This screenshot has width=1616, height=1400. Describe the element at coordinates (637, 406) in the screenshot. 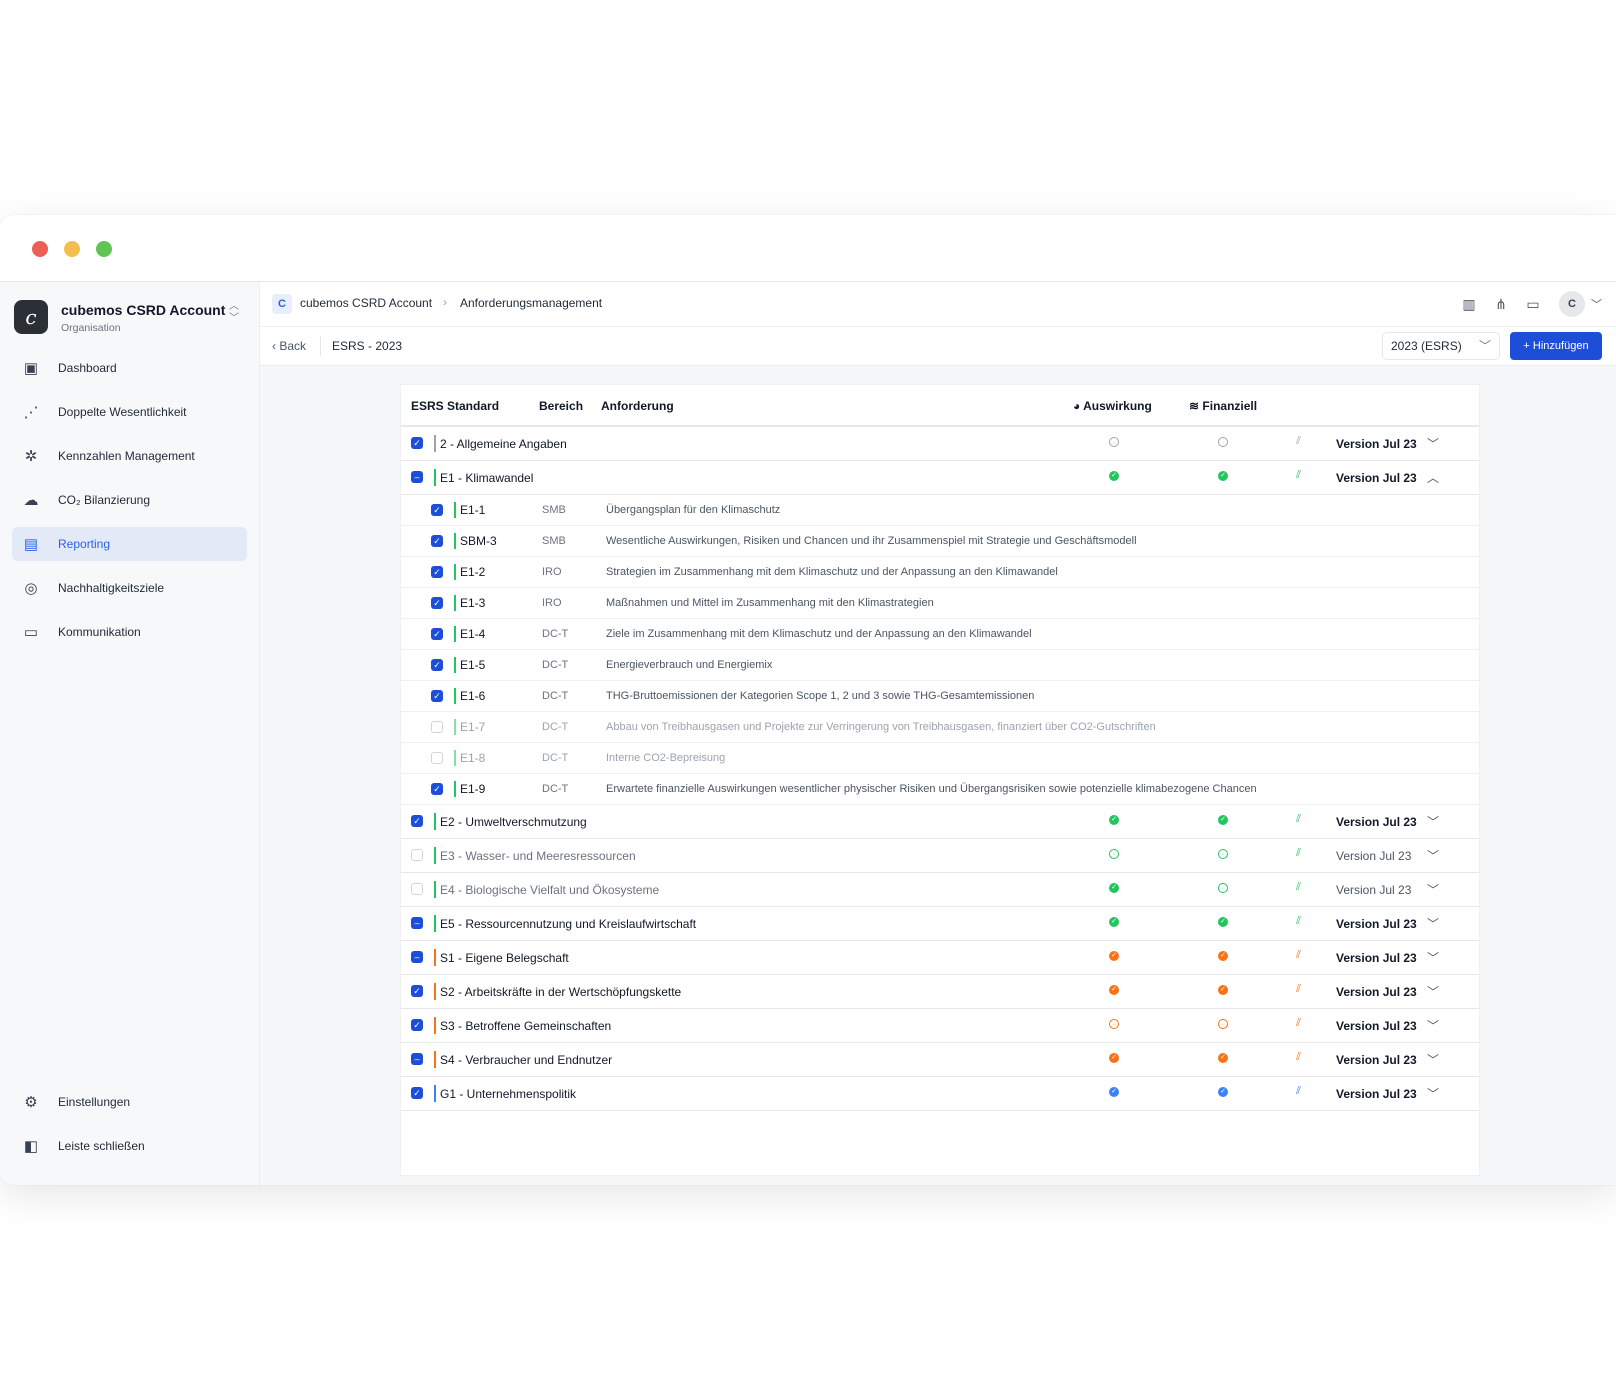

I see `header-anforderung: Anforderung` at that location.